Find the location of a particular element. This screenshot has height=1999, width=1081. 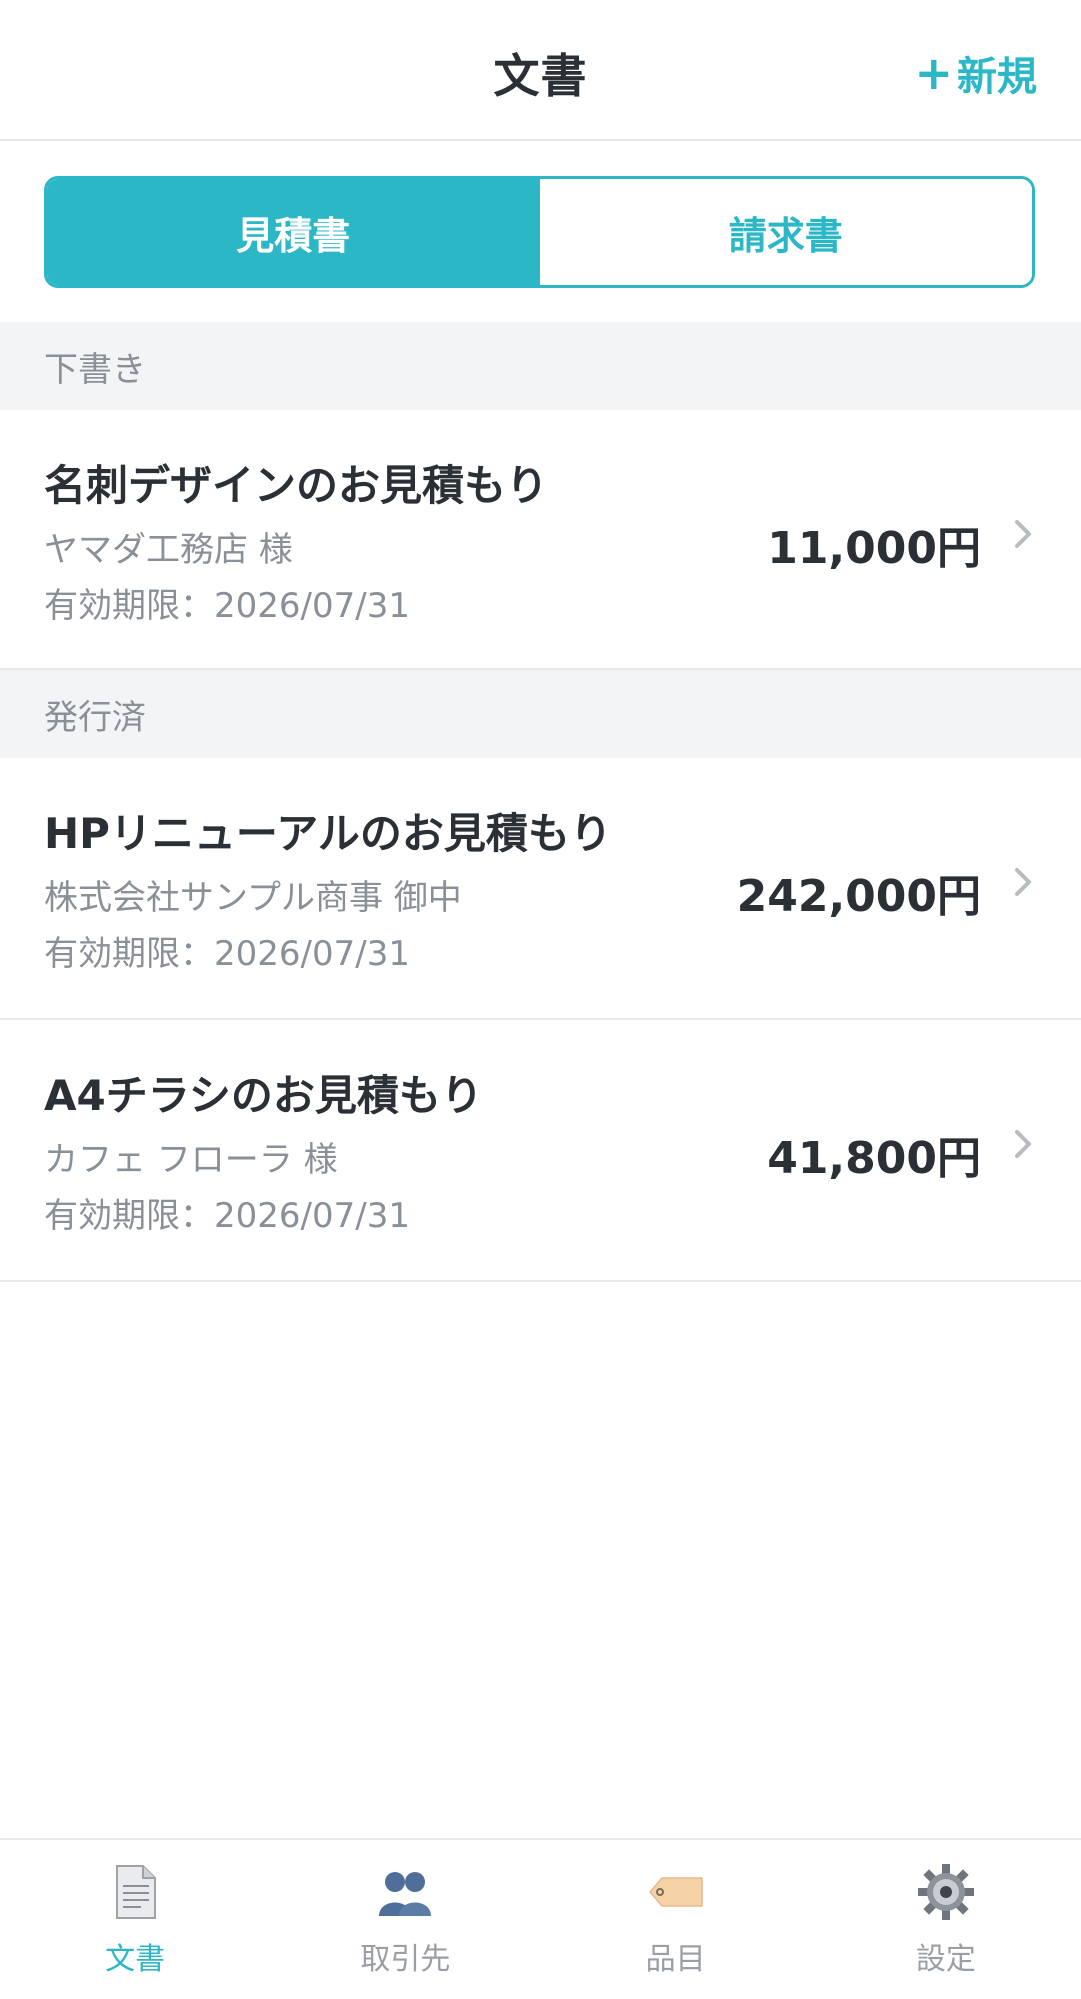

tag-icon is located at coordinates (675, 1892).